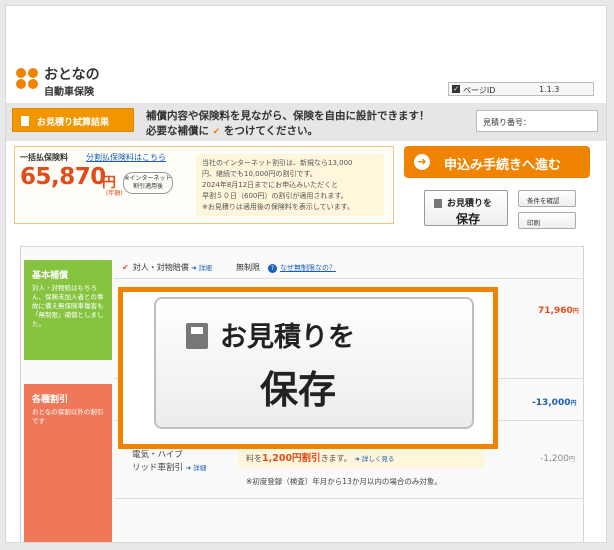 The image size is (614, 550). I want to click on instruction-line1: 補償内容や保険料を見ながら、保険を自由に設計できます！, so click(288, 116).